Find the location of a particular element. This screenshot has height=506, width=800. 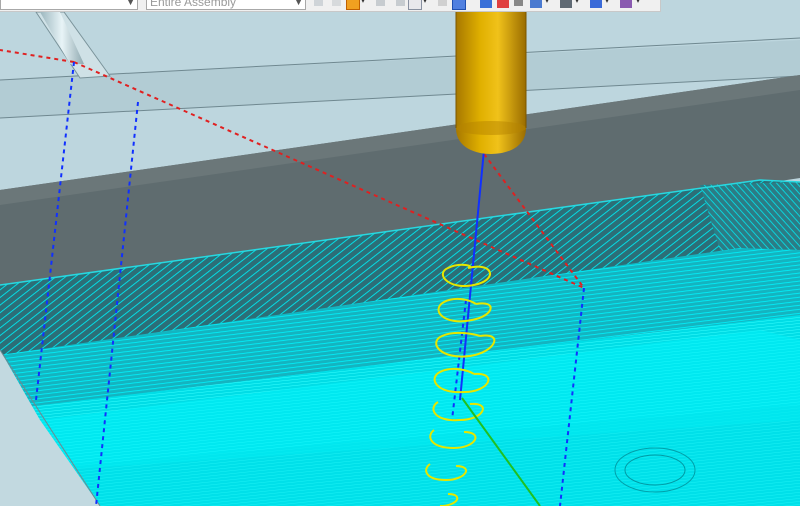

refresh-icon is located at coordinates (518, 3).